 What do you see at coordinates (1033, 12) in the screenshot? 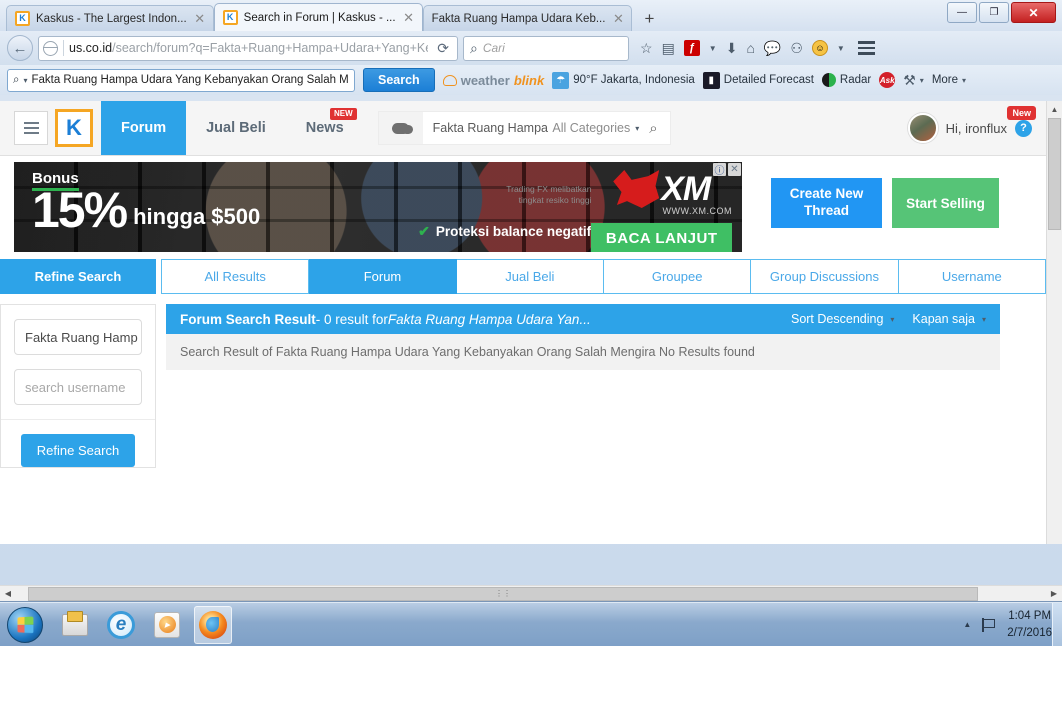
I see `close-button: ✕` at bounding box center [1033, 12].